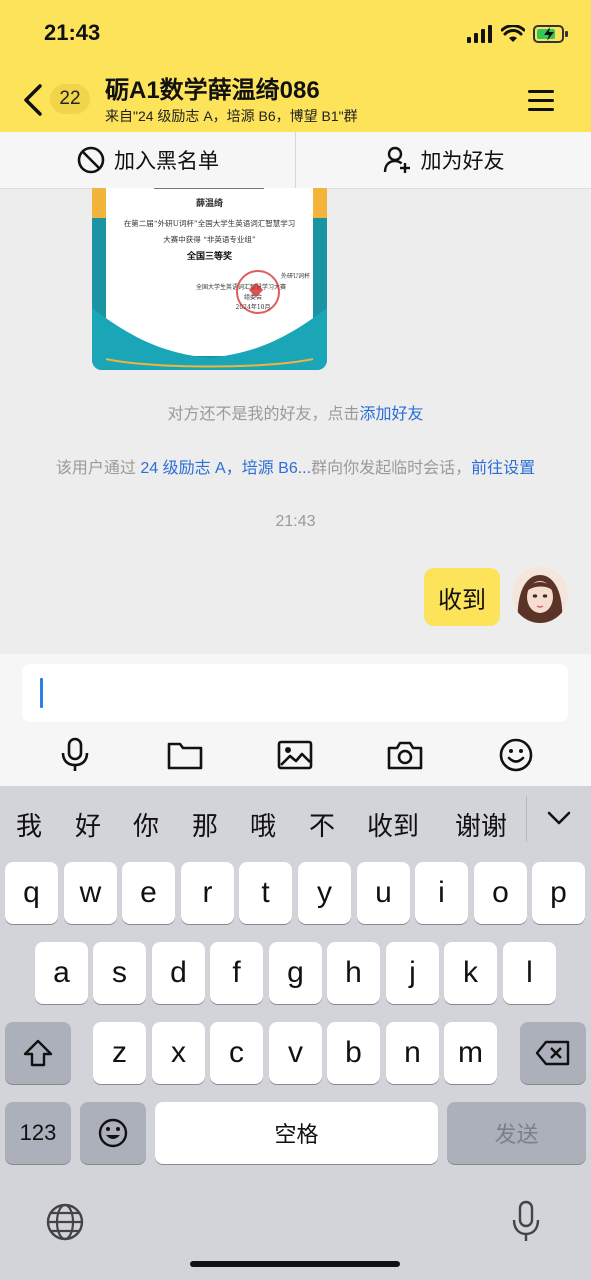  What do you see at coordinates (178, 1053) in the screenshot?
I see `key-x: x` at bounding box center [178, 1053].